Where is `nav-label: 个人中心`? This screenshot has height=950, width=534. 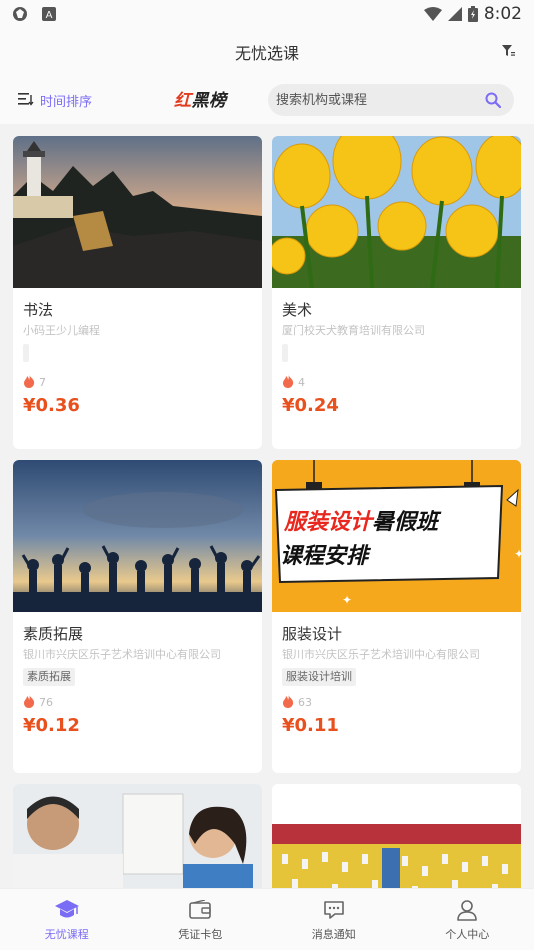 nav-label: 个人中心 is located at coordinates (467, 934).